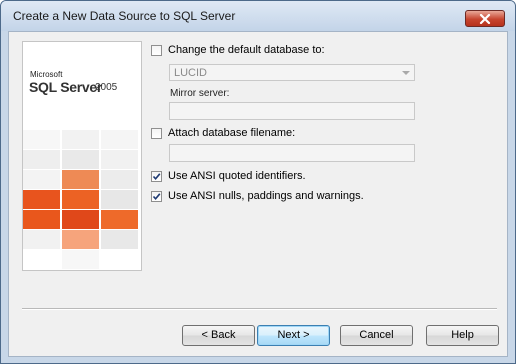 This screenshot has width=516, height=364. Describe the element at coordinates (200, 93) in the screenshot. I see `mirror-server-label: Mirror server:` at that location.